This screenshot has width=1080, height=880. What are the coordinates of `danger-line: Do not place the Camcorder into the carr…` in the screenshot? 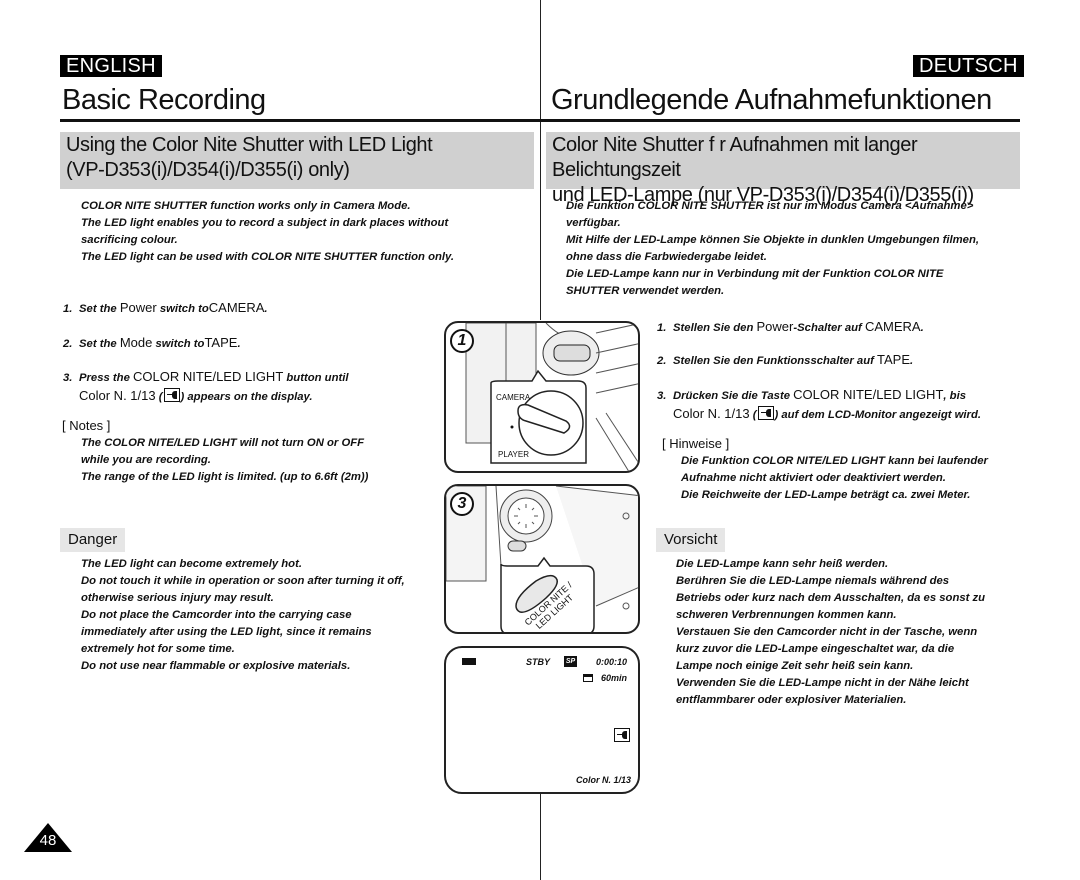 It's located at (216, 615).